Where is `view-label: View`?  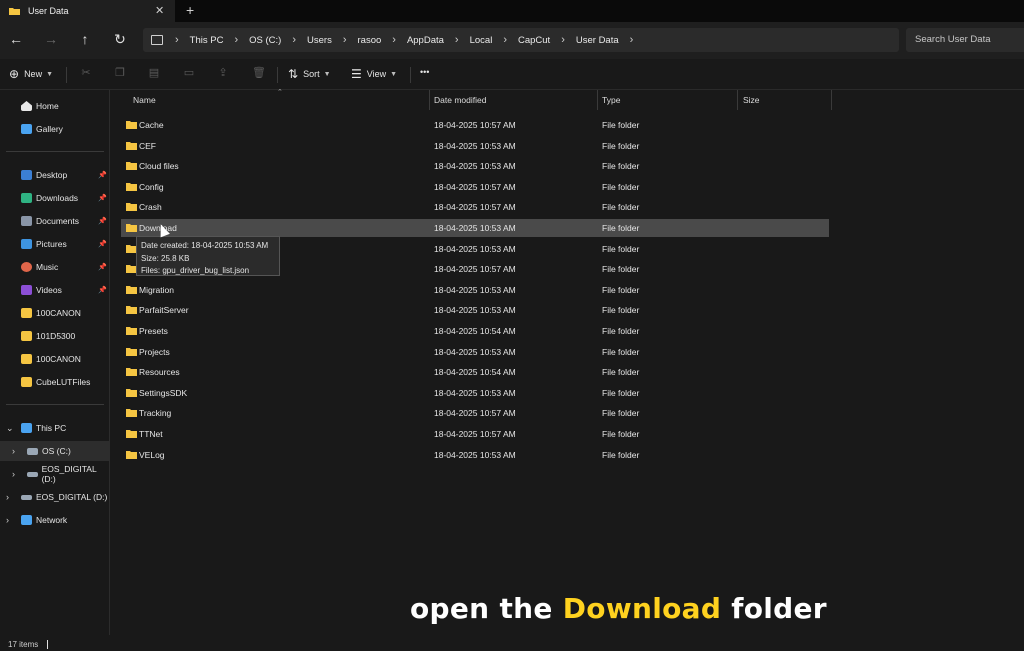 view-label: View is located at coordinates (376, 74).